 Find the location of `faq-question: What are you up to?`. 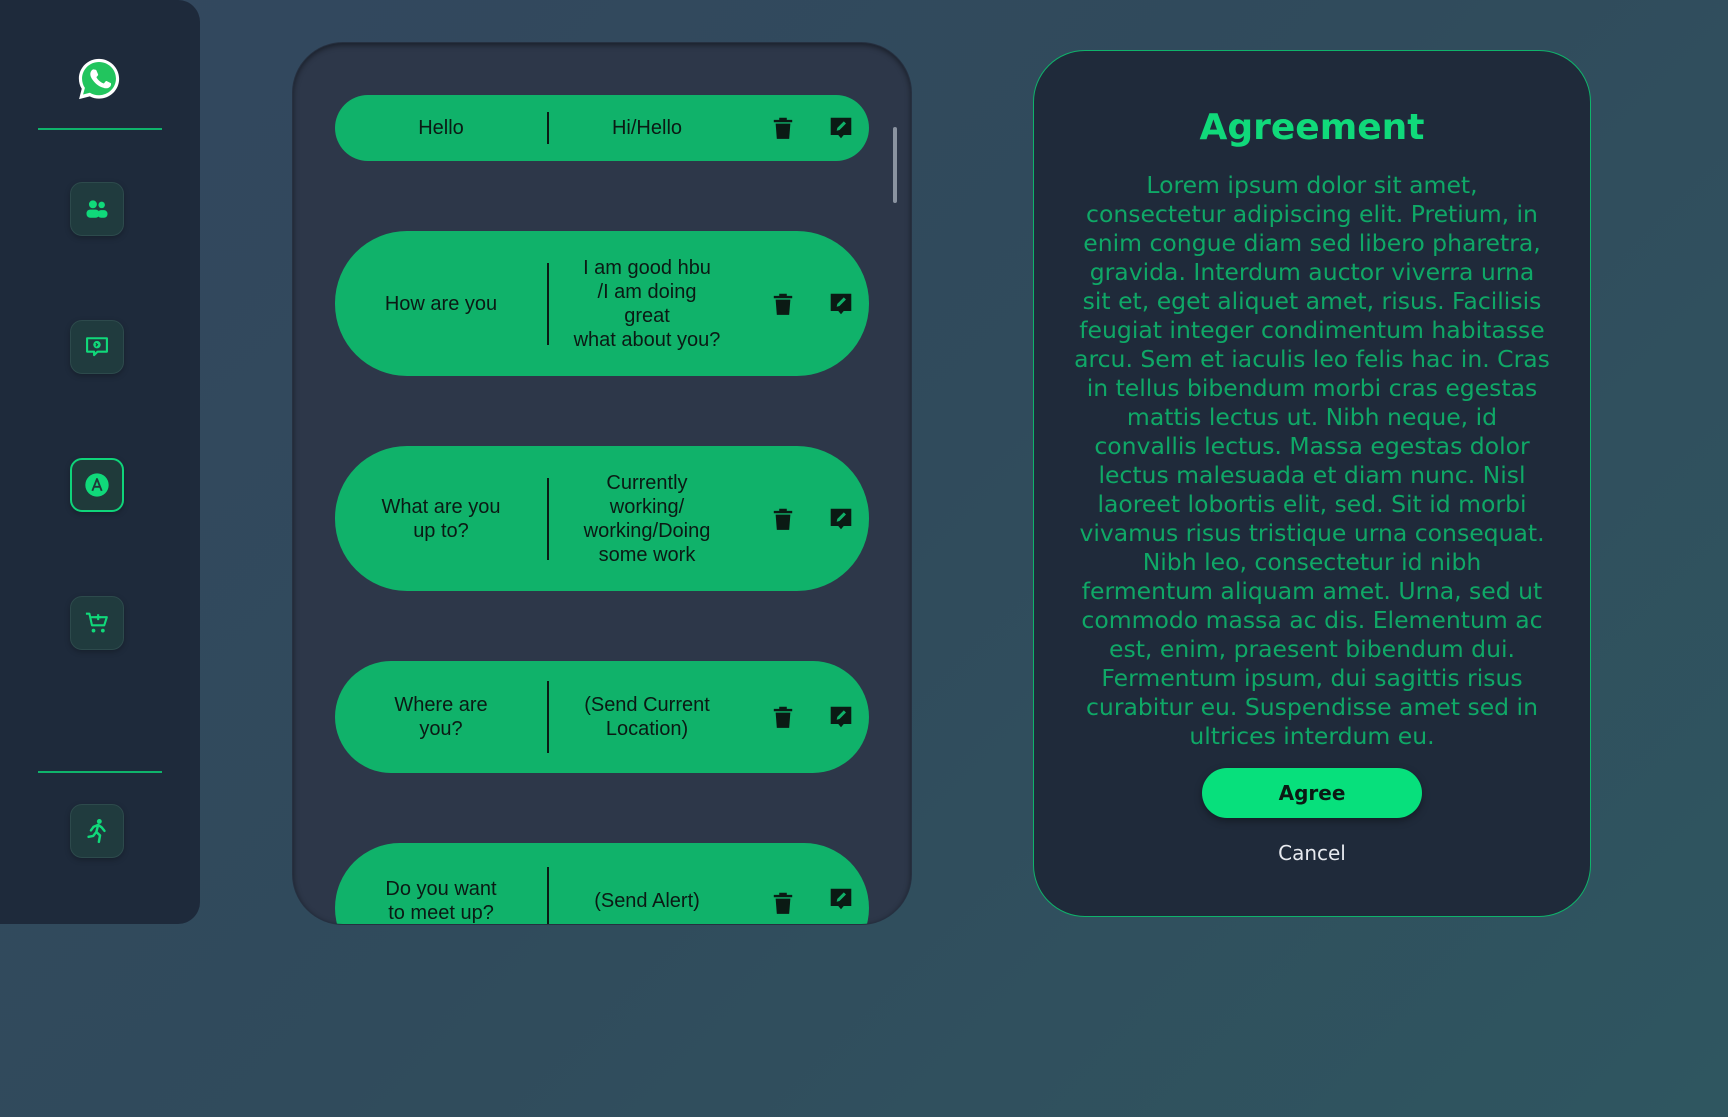

faq-question: What are you up to? is located at coordinates (441, 518).